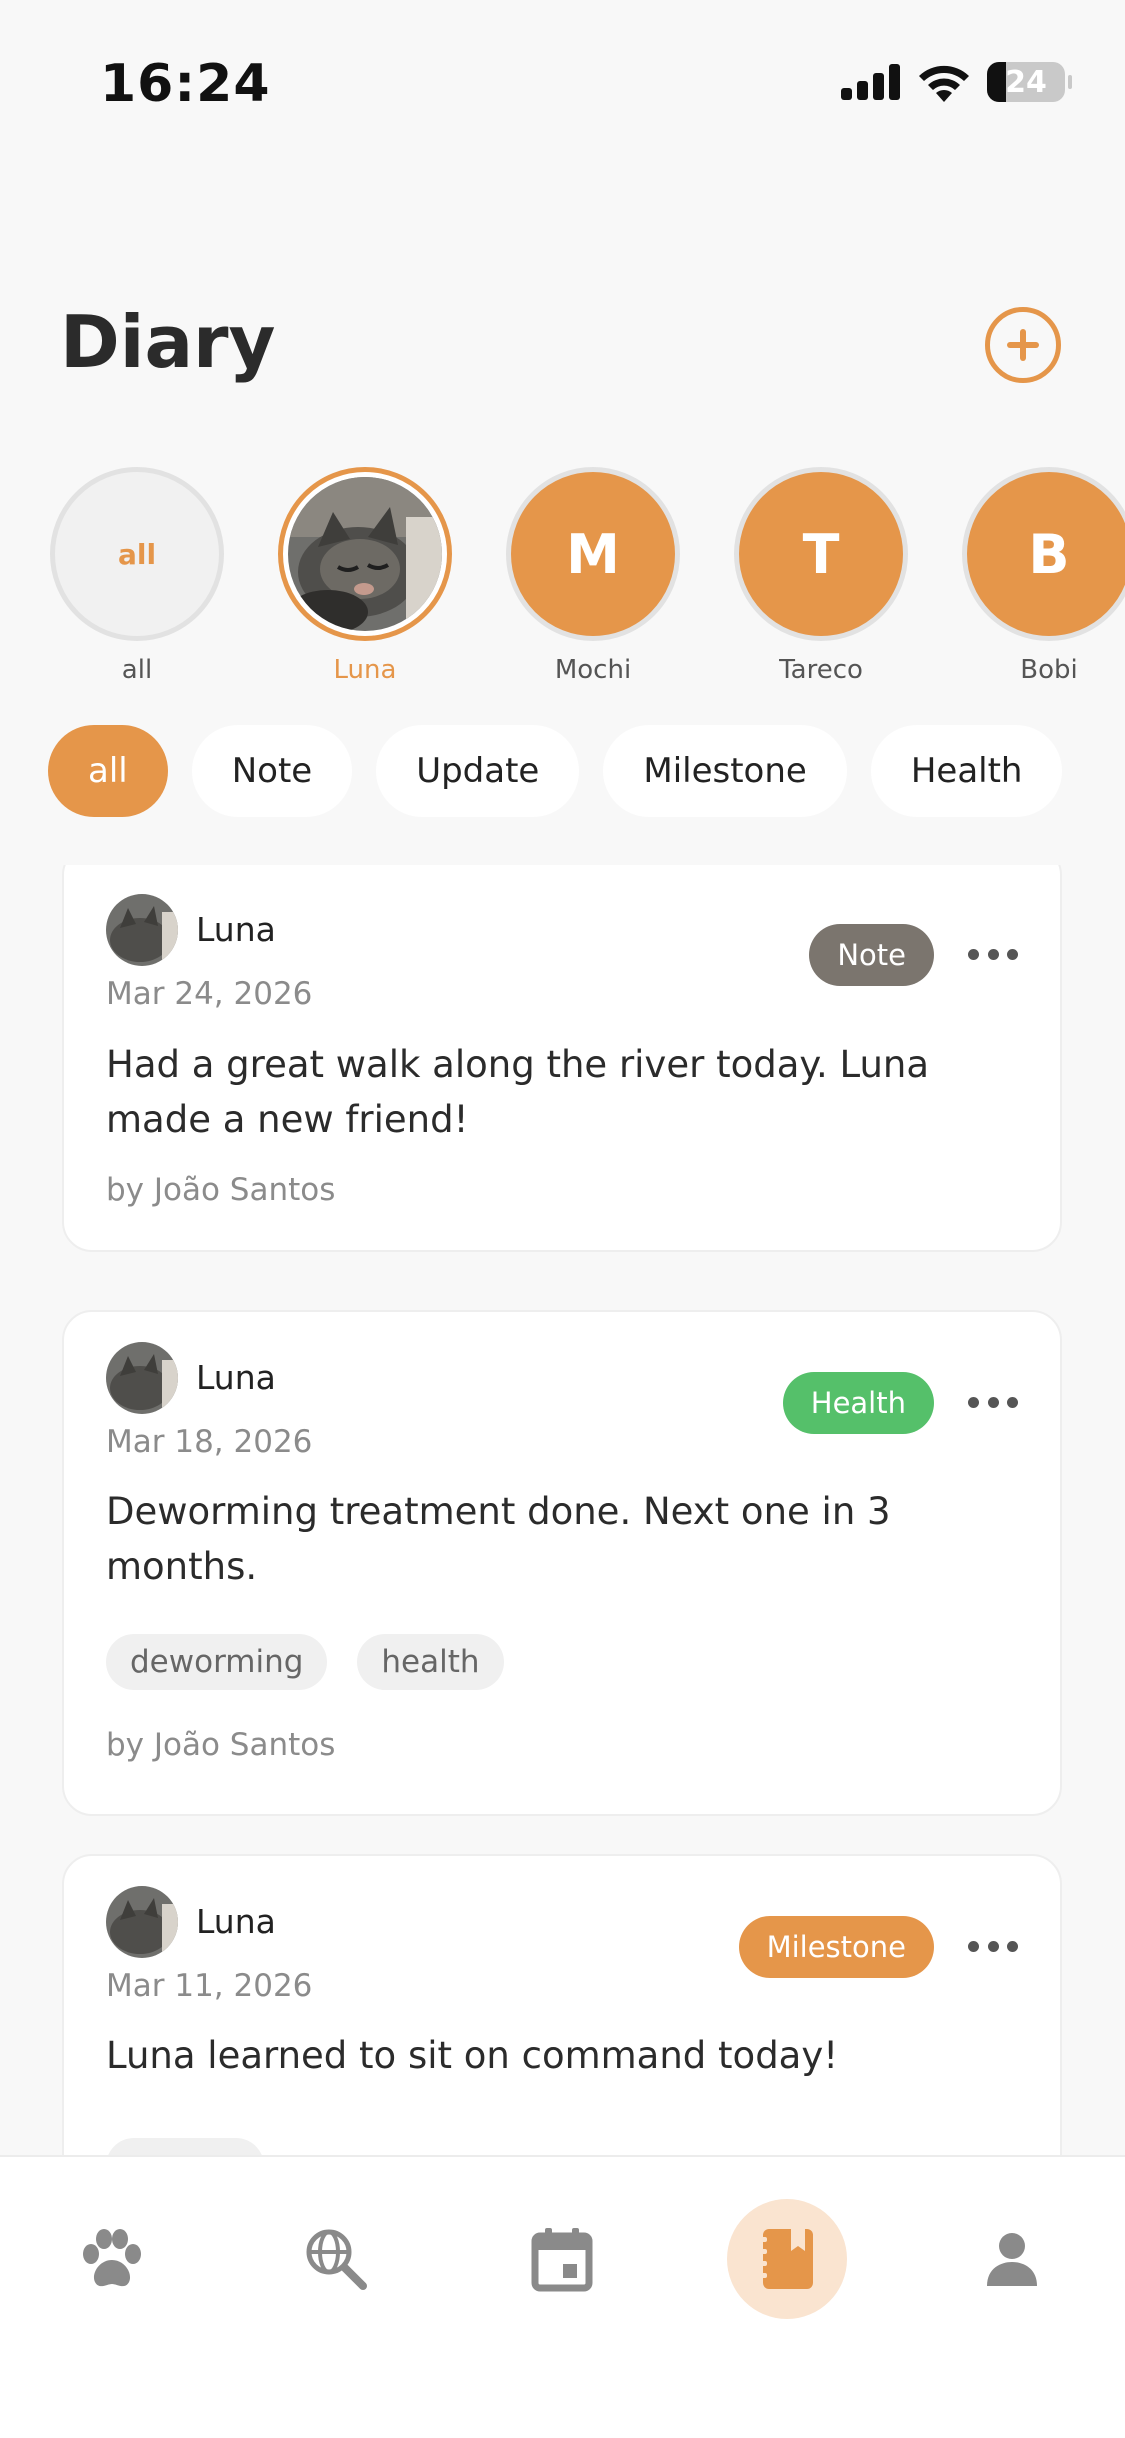 The image size is (1125, 2438). What do you see at coordinates (209, 1442) in the screenshot?
I see `entry-date: Mar 18, 2026` at bounding box center [209, 1442].